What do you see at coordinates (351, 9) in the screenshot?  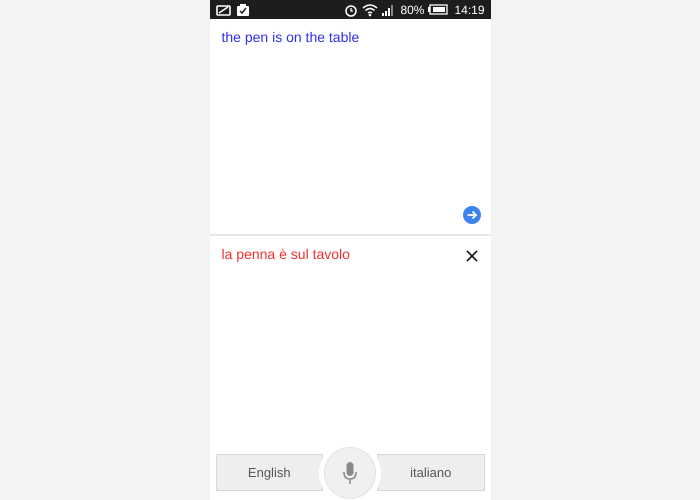 I see `alarm-icon` at bounding box center [351, 9].